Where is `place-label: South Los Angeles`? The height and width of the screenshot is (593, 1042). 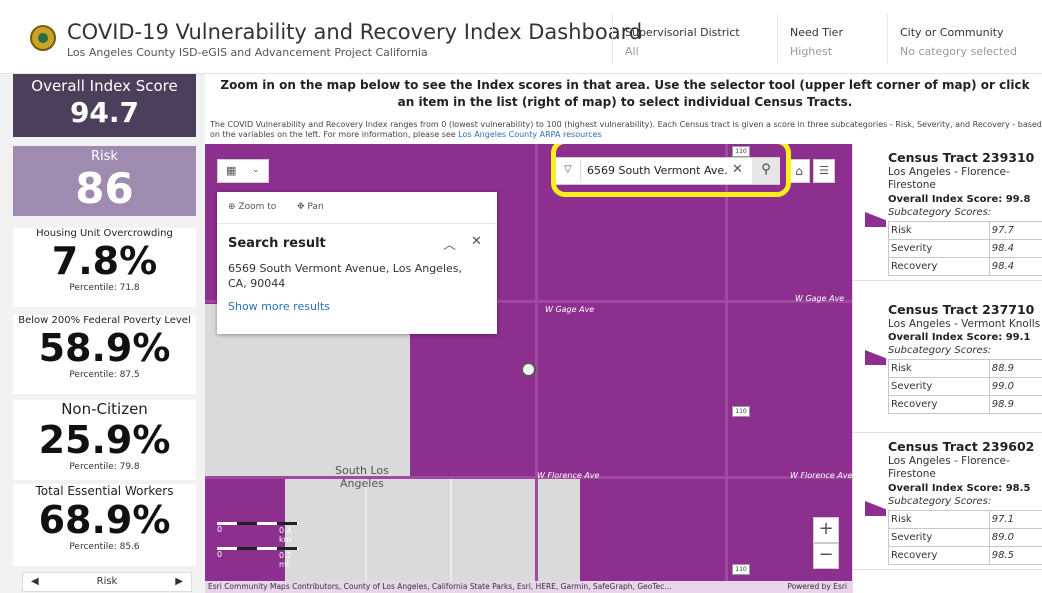
place-label: South Los Angeles is located at coordinates (362, 477).